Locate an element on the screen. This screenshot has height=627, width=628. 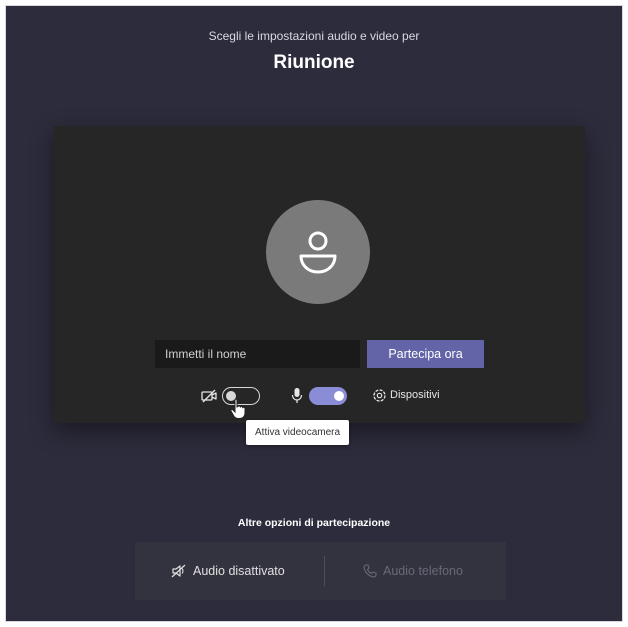
camera-tooltip: Attiva videocamera is located at coordinates (298, 432).